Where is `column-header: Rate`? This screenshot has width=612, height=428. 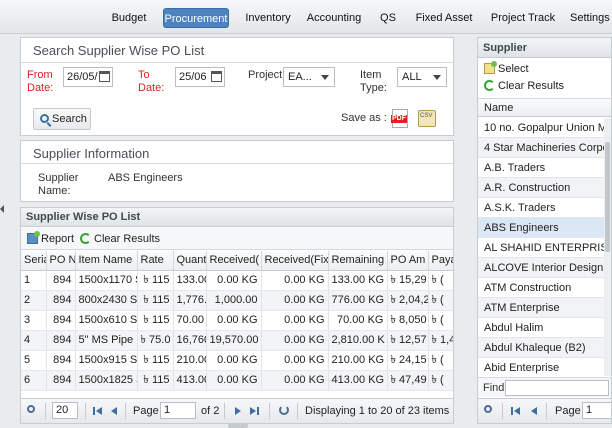
column-header: Rate is located at coordinates (155, 261).